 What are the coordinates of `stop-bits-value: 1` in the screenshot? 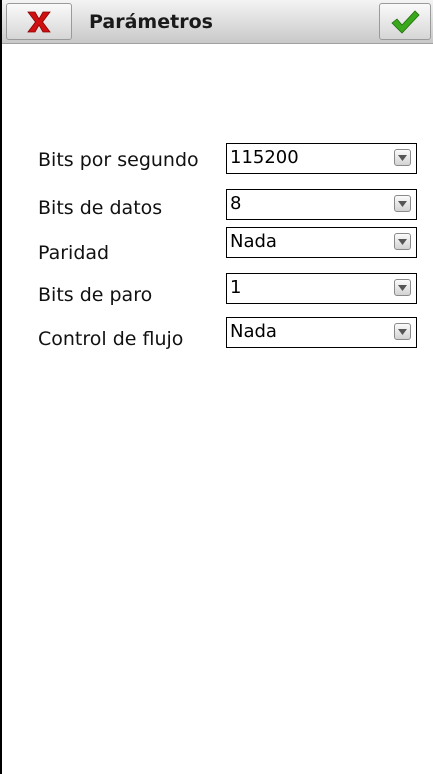 It's located at (236, 287).